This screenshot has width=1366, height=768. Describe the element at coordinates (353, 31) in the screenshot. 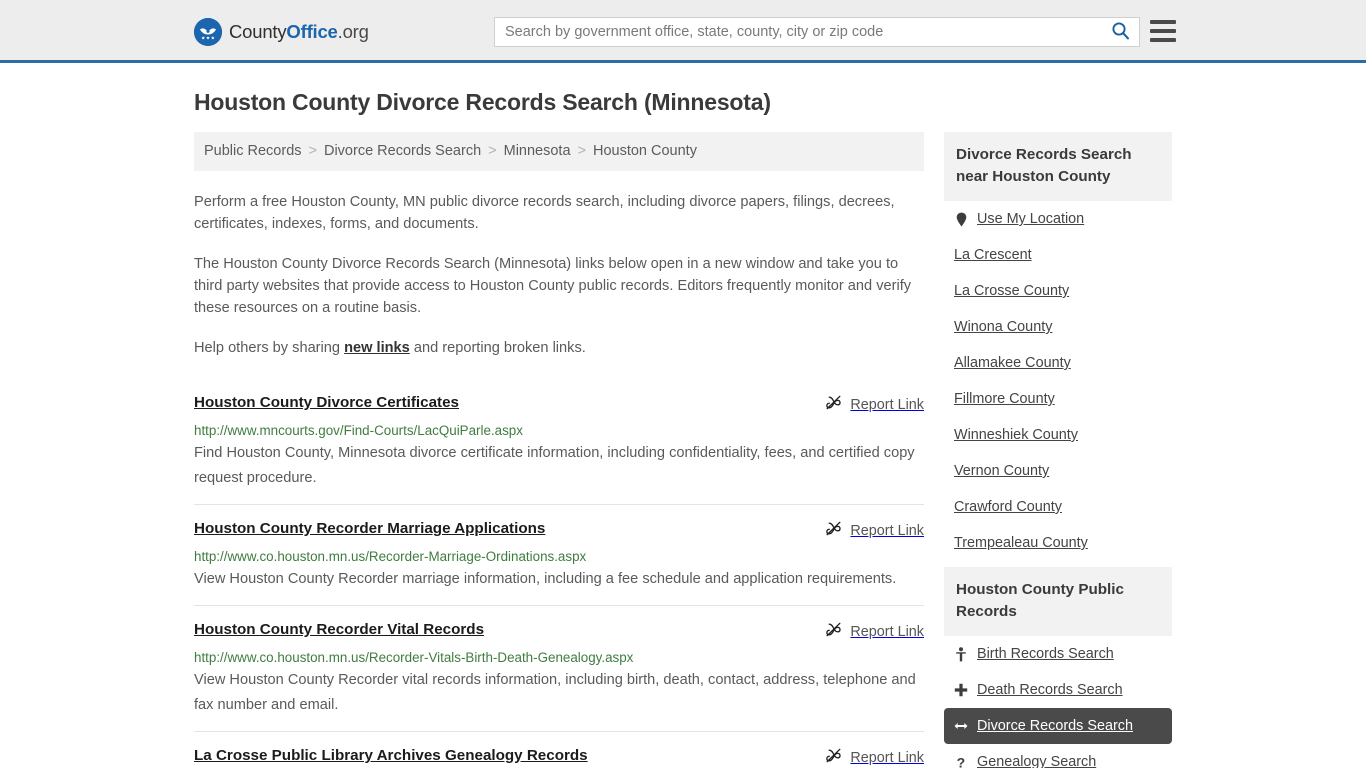

I see `logo-part-tld: .org` at that location.